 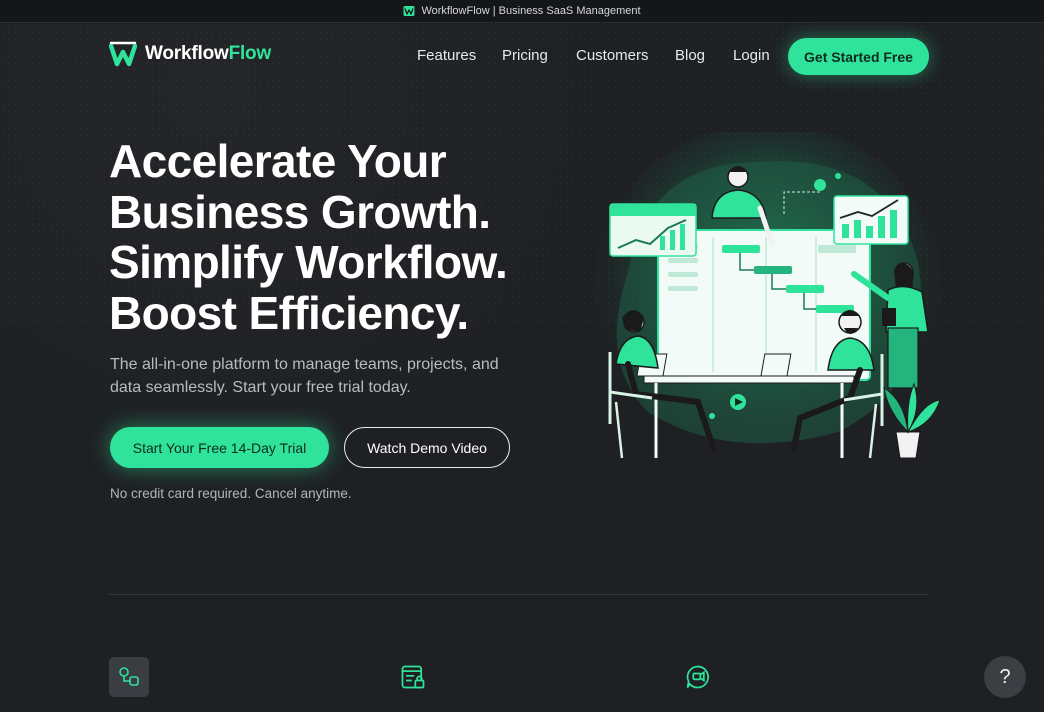 What do you see at coordinates (413, 677) in the screenshot?
I see `secure-document-icon` at bounding box center [413, 677].